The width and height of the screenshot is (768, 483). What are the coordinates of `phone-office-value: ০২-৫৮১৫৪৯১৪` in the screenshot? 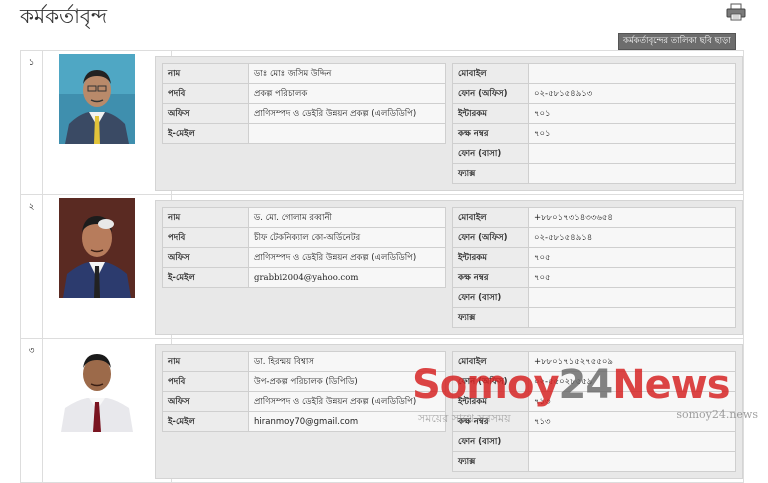 It's located at (632, 237).